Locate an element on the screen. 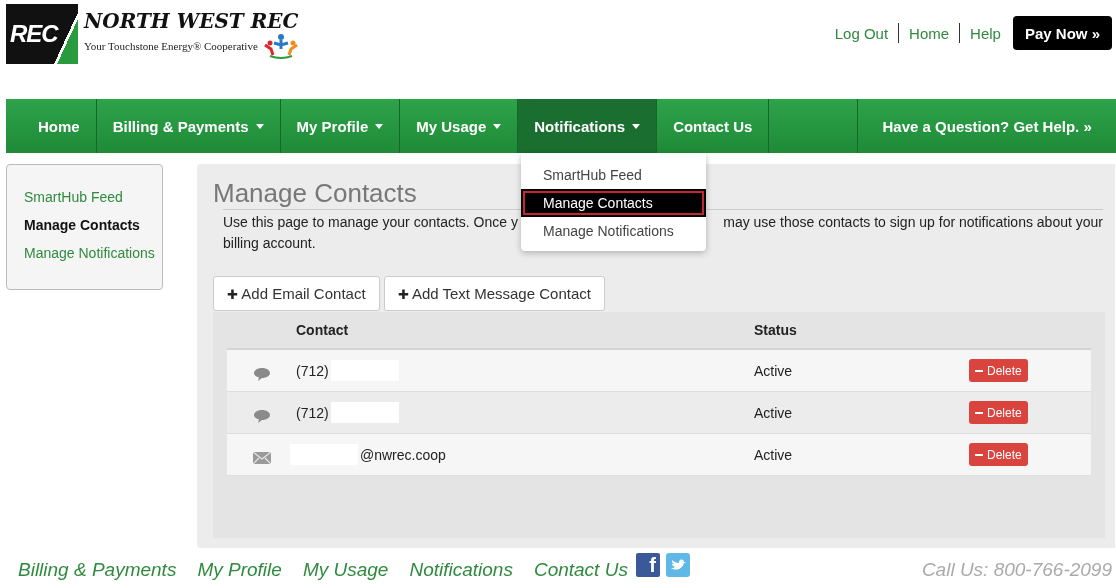 The image size is (1116, 588). description-text: billing account. is located at coordinates (269, 243).